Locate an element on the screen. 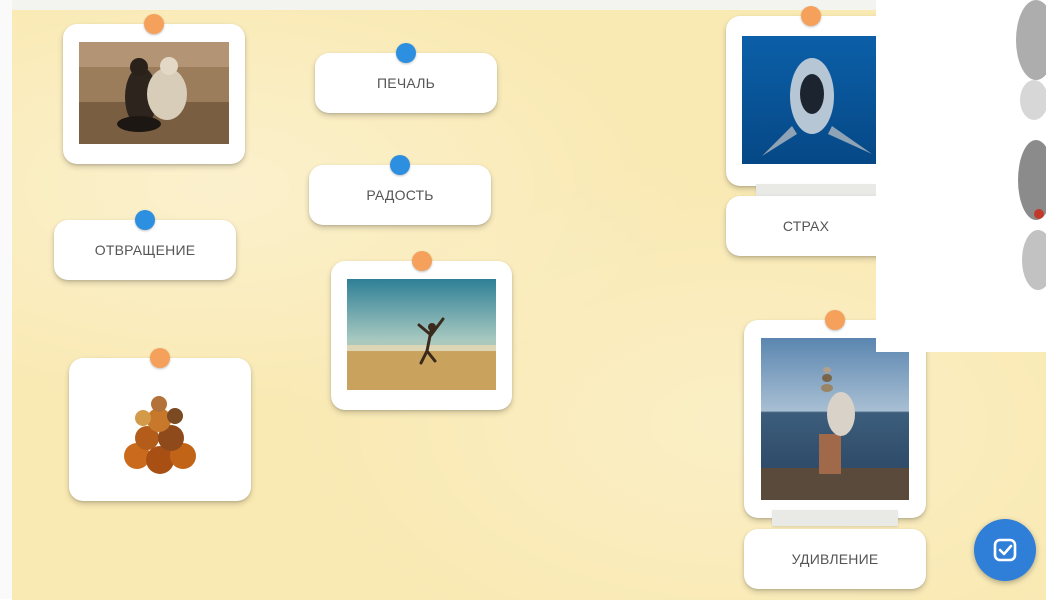  label-card-disgust: ОТВРАЩЕНИЕ is located at coordinates (145, 245).